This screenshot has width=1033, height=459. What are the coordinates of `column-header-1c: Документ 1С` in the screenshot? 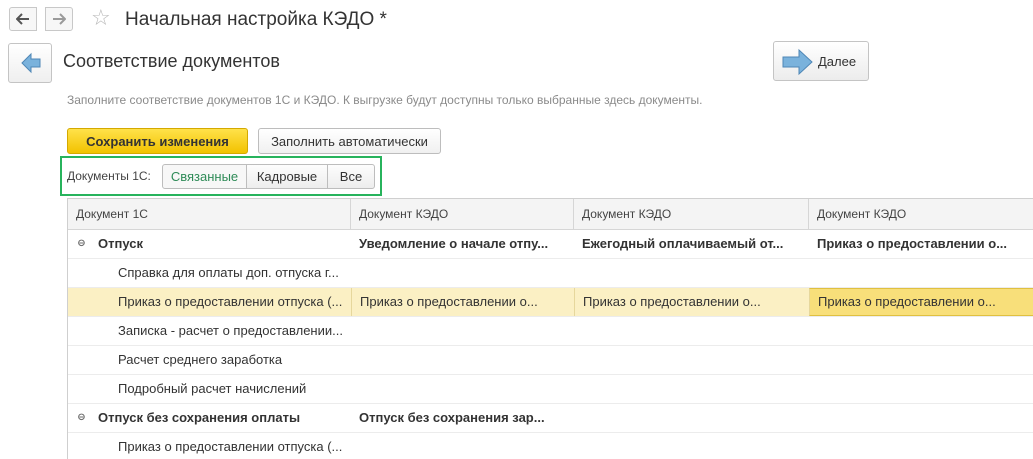 It's located at (209, 214).